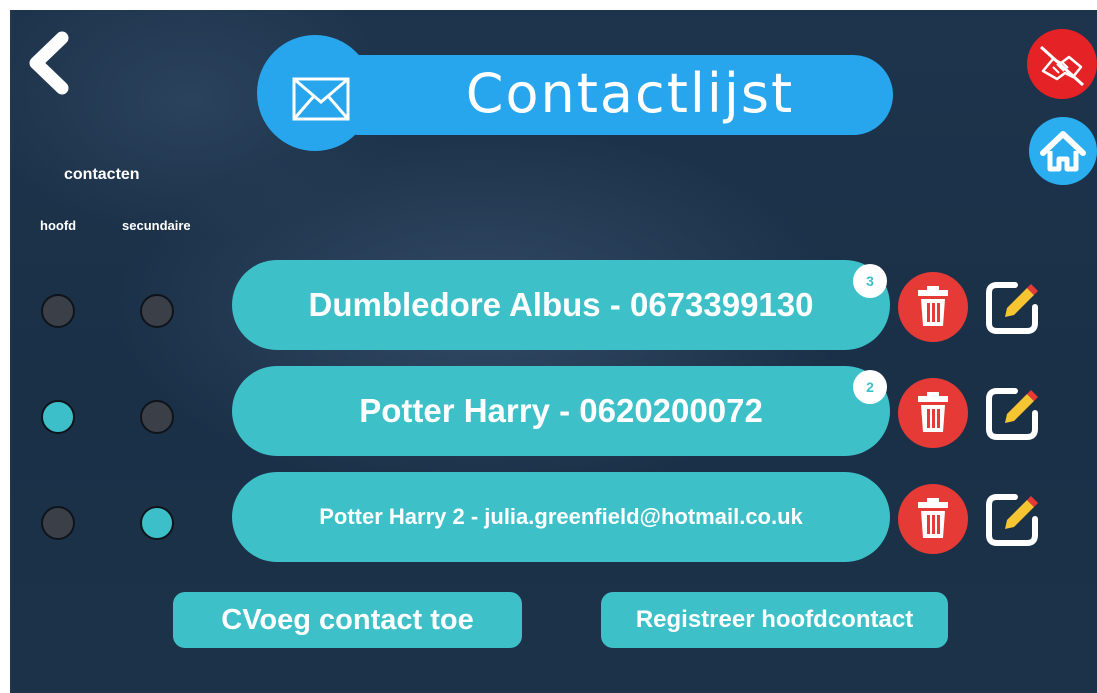 This screenshot has width=1097, height=693. Describe the element at coordinates (321, 99) in the screenshot. I see `envelope-icon` at that location.